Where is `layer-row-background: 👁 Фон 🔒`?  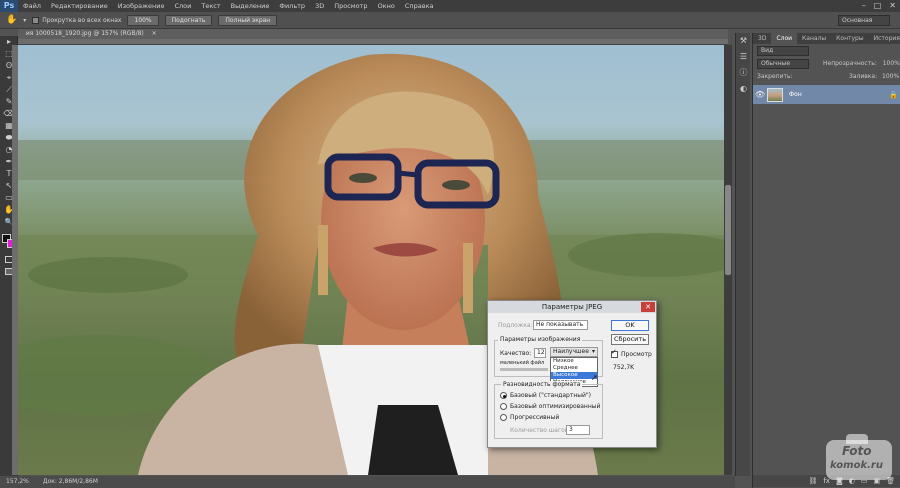
layer-row-background: 👁 Фон 🔒 is located at coordinates (826, 94).